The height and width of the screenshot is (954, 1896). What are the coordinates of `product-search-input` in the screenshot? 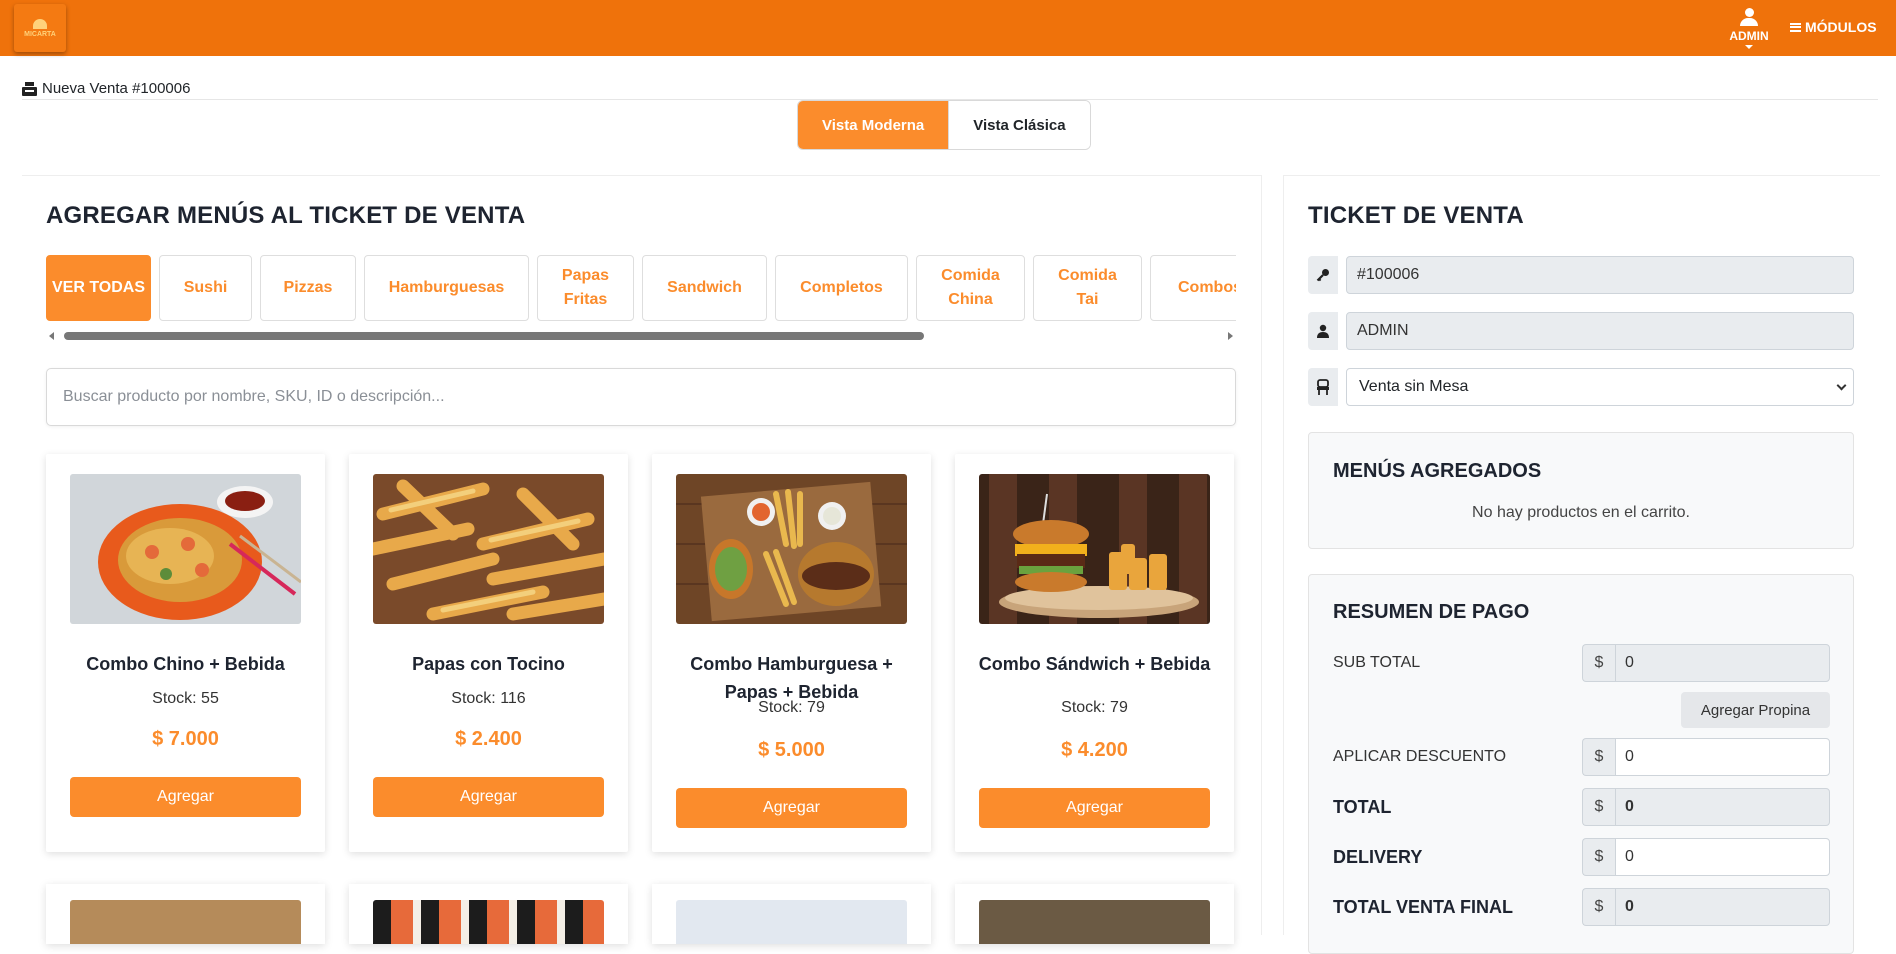 It's located at (641, 397).